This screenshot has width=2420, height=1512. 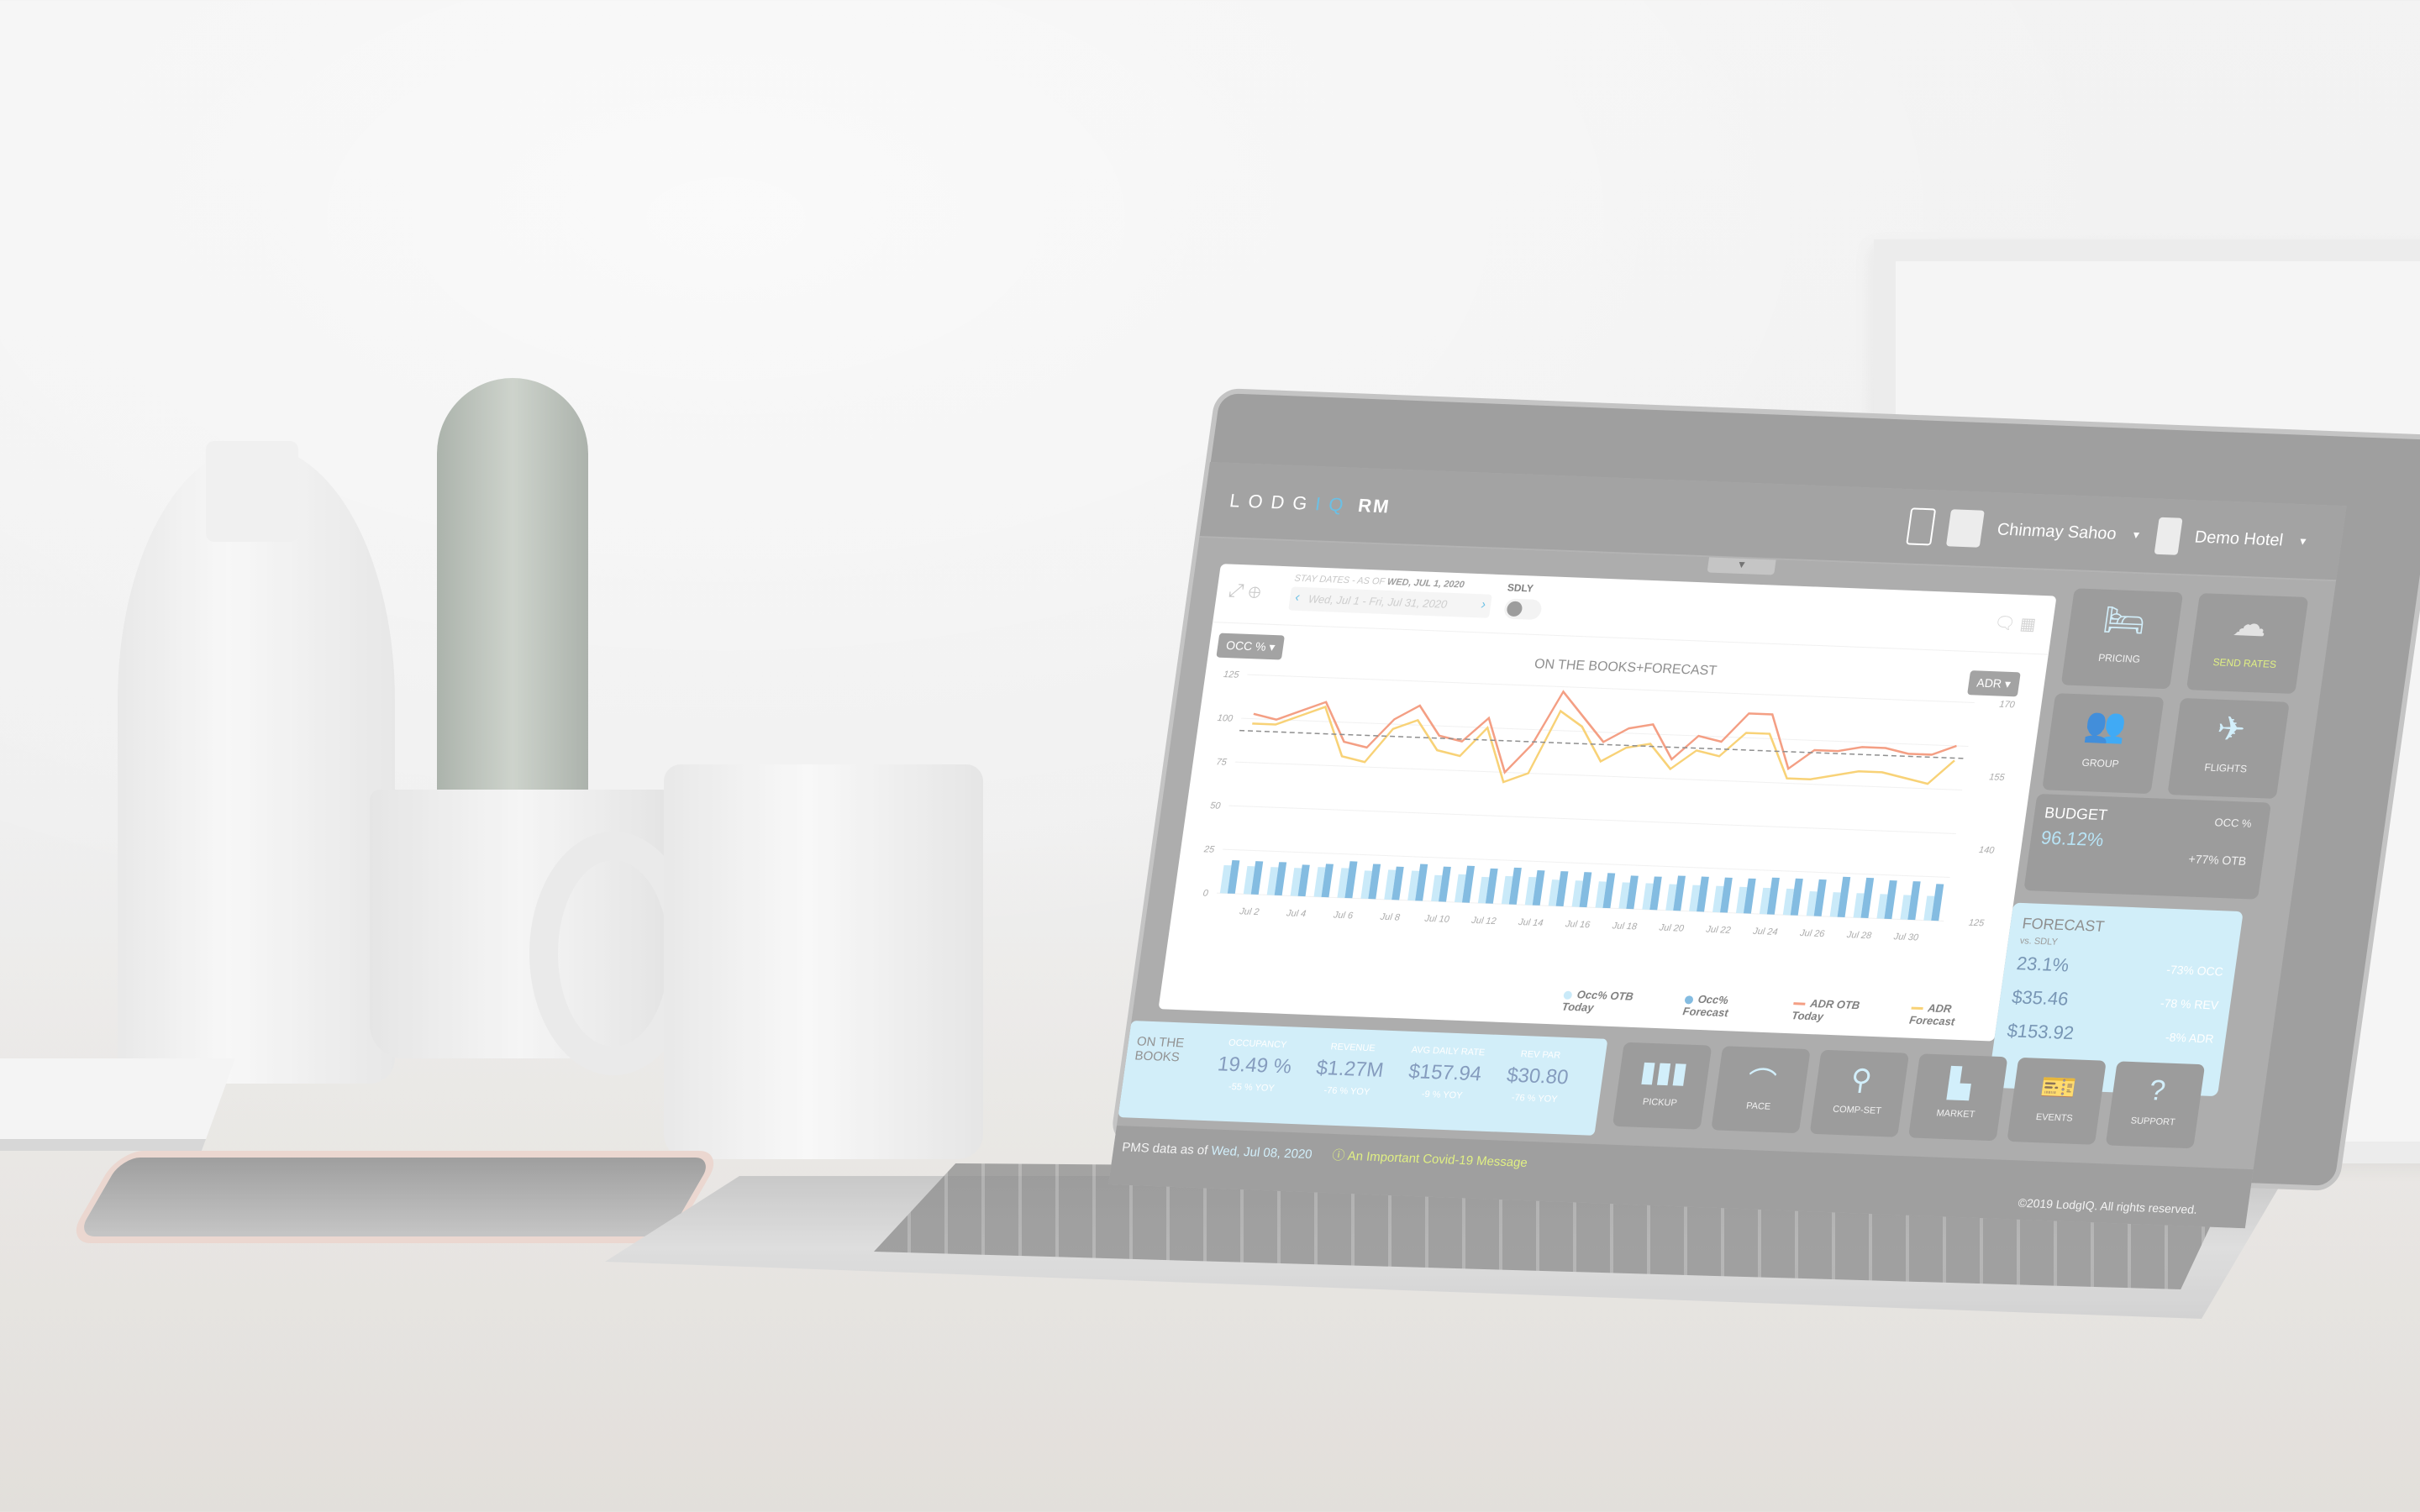 What do you see at coordinates (1160, 1049) in the screenshot?
I see `on-the-books-label: ON THE BOOKS` at bounding box center [1160, 1049].